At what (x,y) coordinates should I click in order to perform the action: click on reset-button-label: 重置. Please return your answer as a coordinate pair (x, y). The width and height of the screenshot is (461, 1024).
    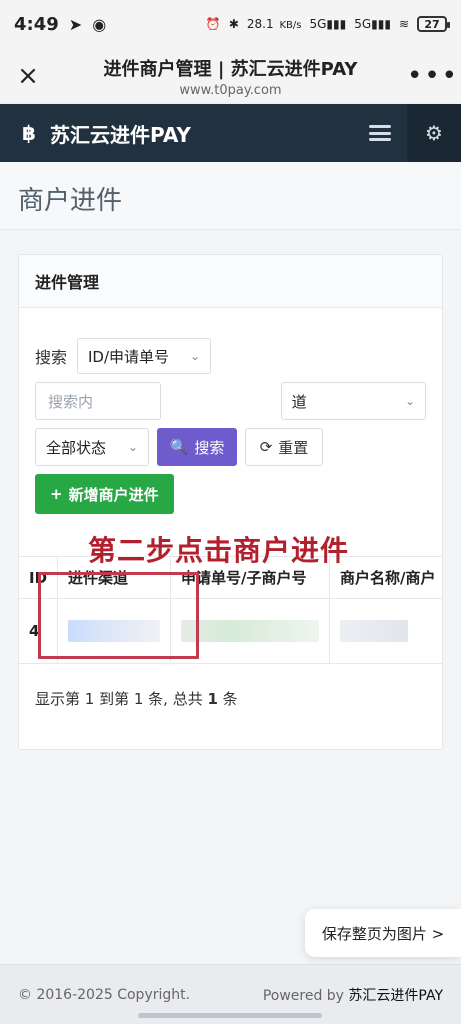
    Looking at the image, I should click on (293, 447).